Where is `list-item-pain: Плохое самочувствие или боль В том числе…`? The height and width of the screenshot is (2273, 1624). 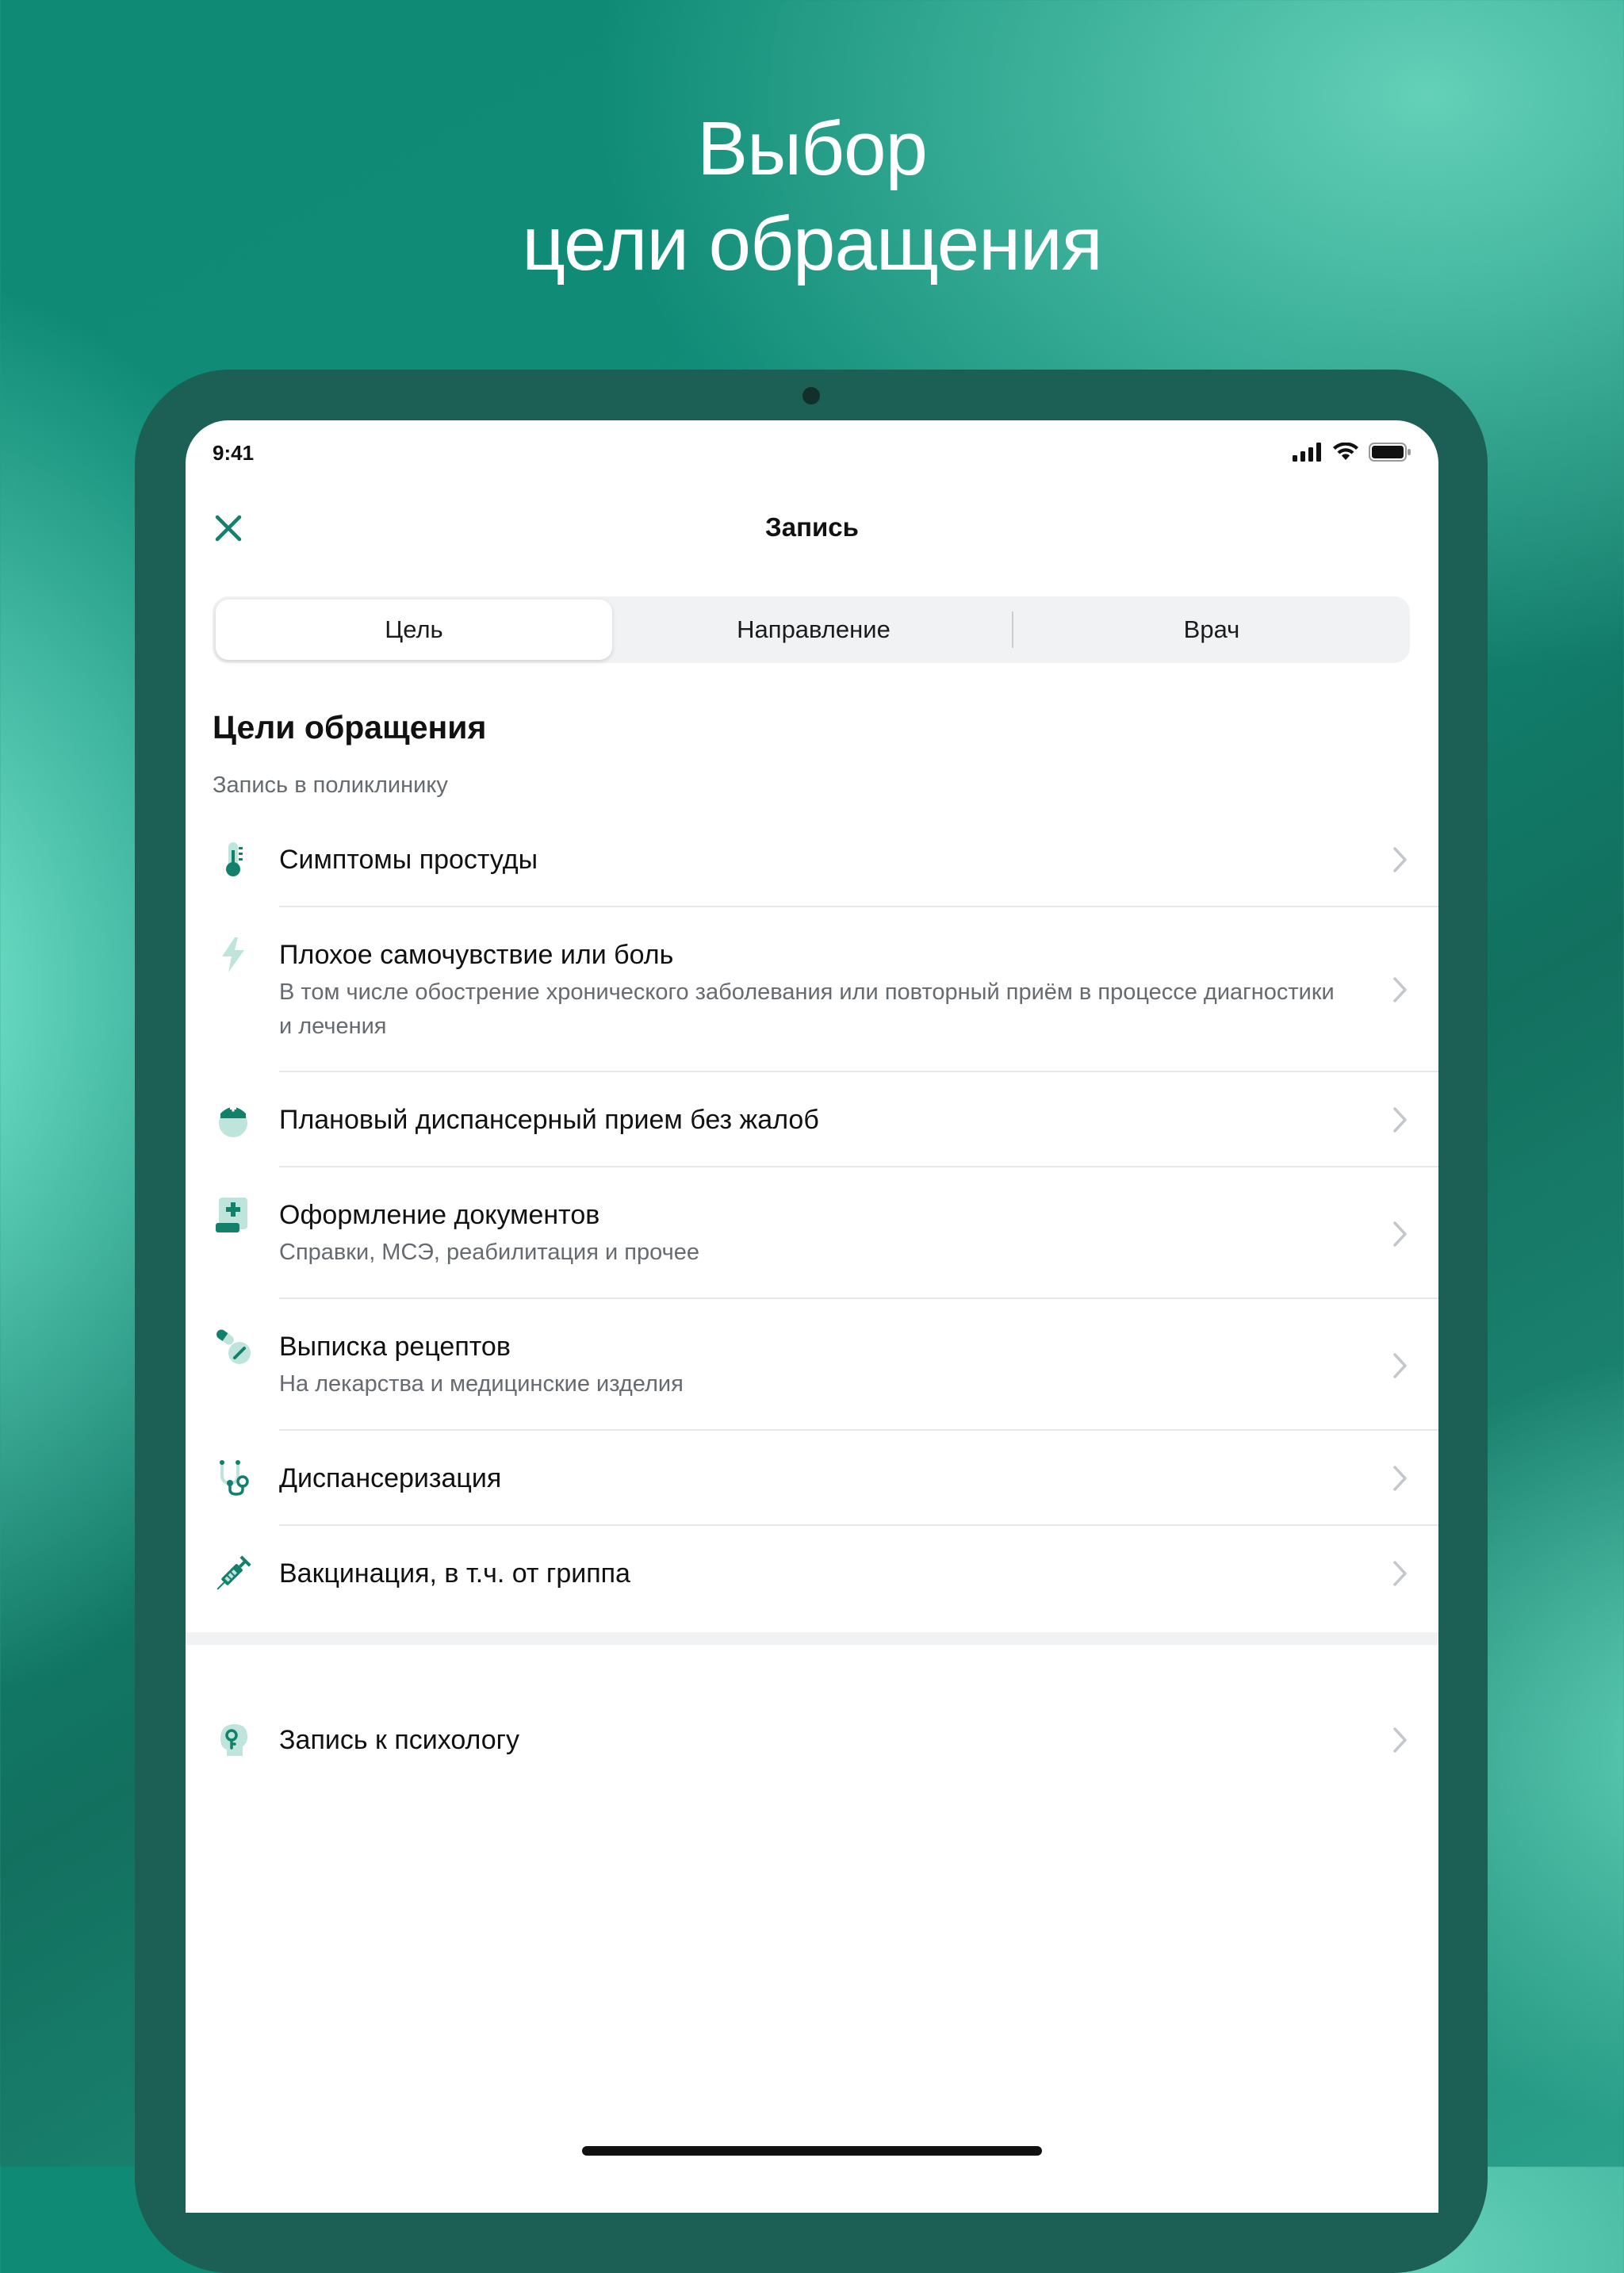 list-item-pain: Плохое самочувствие или боль В том числе… is located at coordinates (812, 989).